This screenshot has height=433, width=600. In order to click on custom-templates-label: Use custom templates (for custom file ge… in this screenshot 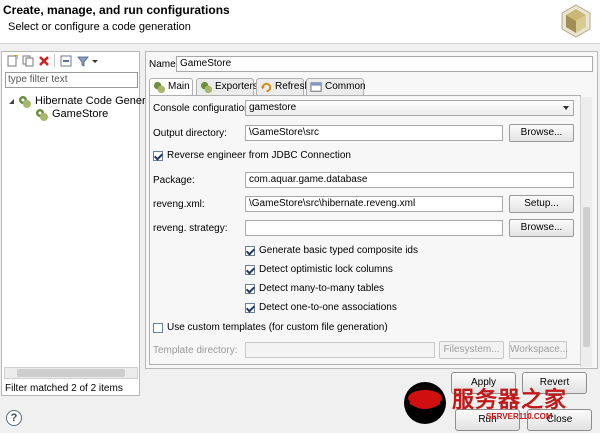, I will do `click(277, 327)`.